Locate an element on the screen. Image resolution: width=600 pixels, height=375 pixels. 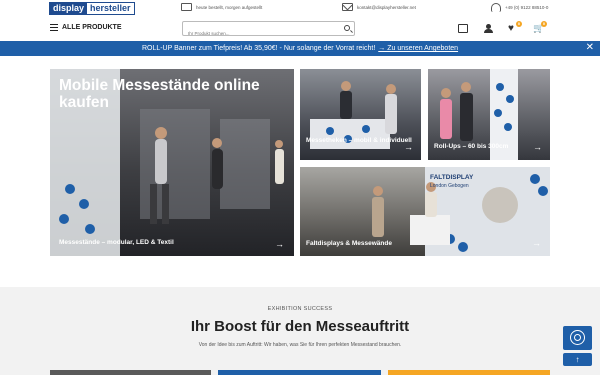
tile-messetheken: Messetheken – mobil & individuell → is located at coordinates (360, 114).